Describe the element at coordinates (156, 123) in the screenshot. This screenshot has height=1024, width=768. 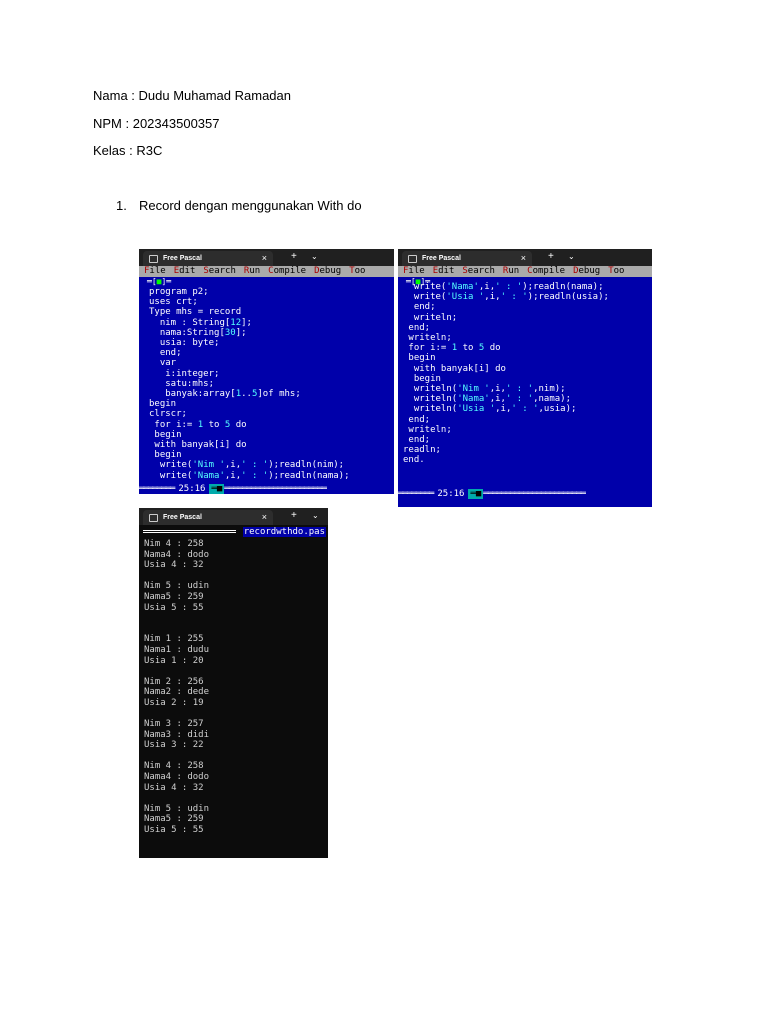
I see `student-npm: NPM : 202343500357` at that location.